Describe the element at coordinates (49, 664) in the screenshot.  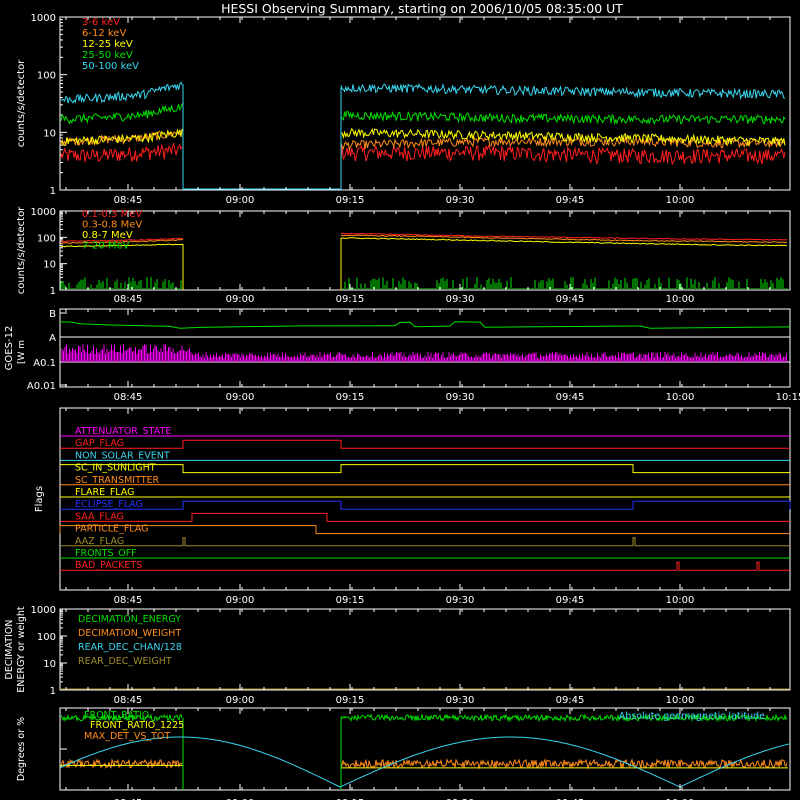
I see `panel-5-ytick-label: 10` at that location.